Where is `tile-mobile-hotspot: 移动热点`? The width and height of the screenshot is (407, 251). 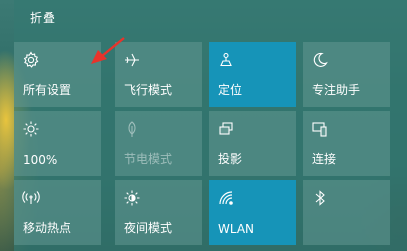 tile-mobile-hotspot: 移动热点 is located at coordinates (57, 212).